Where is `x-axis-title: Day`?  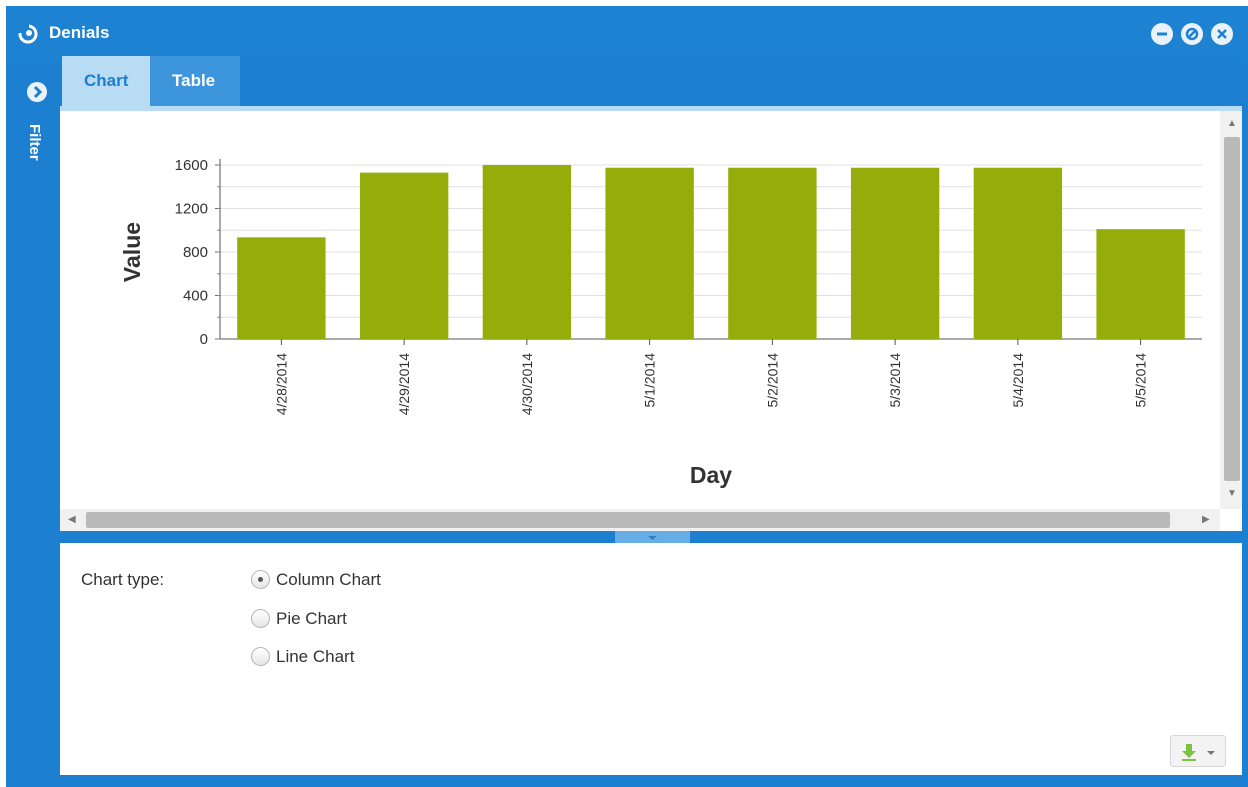 x-axis-title: Day is located at coordinates (711, 475).